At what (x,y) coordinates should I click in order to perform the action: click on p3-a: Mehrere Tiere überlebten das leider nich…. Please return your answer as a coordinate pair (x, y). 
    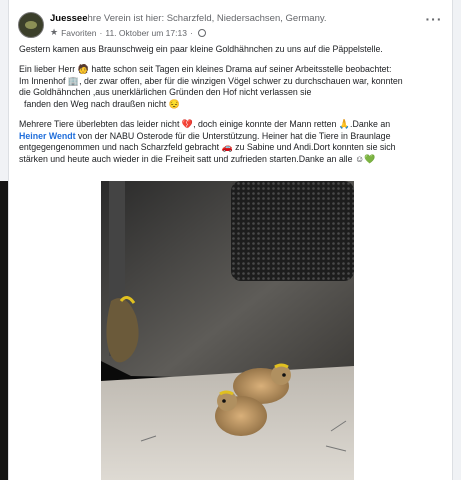
    Looking at the image, I should click on (99, 124).